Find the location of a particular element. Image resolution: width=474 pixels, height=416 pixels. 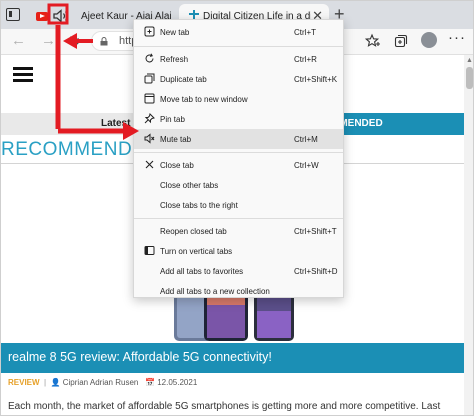

vertical-tabs-icon is located at coordinates (149, 250).